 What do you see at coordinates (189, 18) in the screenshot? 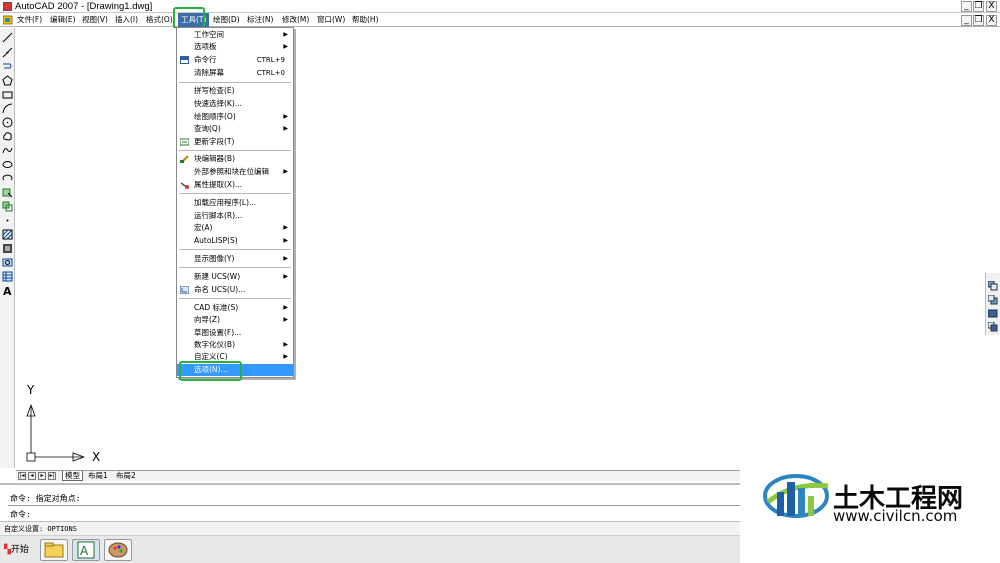
I see `tools-menu-highlight` at bounding box center [189, 18].